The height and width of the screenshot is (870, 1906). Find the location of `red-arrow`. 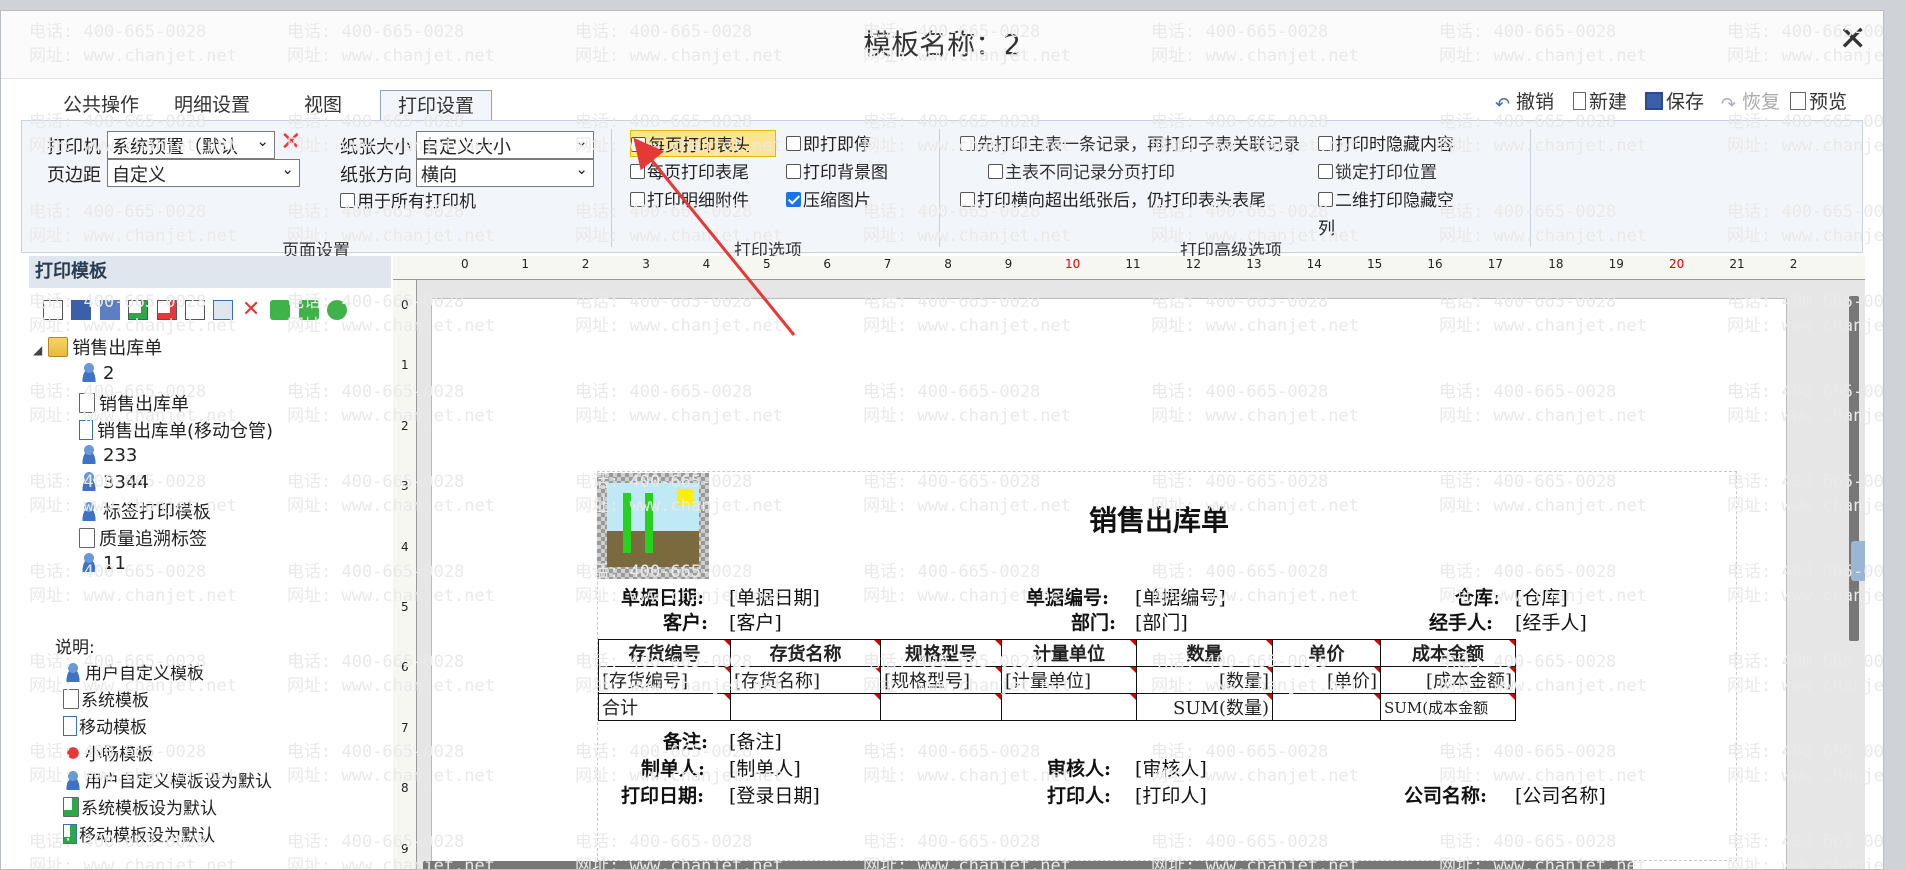

red-arrow is located at coordinates (714, 236).